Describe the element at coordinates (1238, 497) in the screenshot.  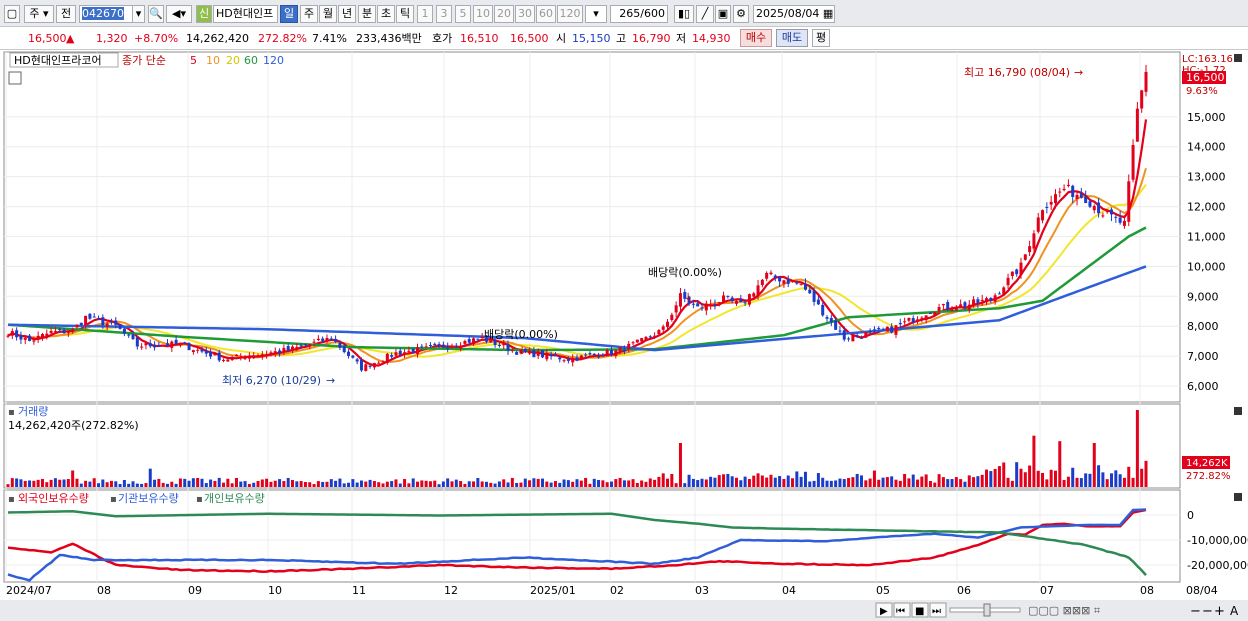
I see `holdings-close-icon` at that location.